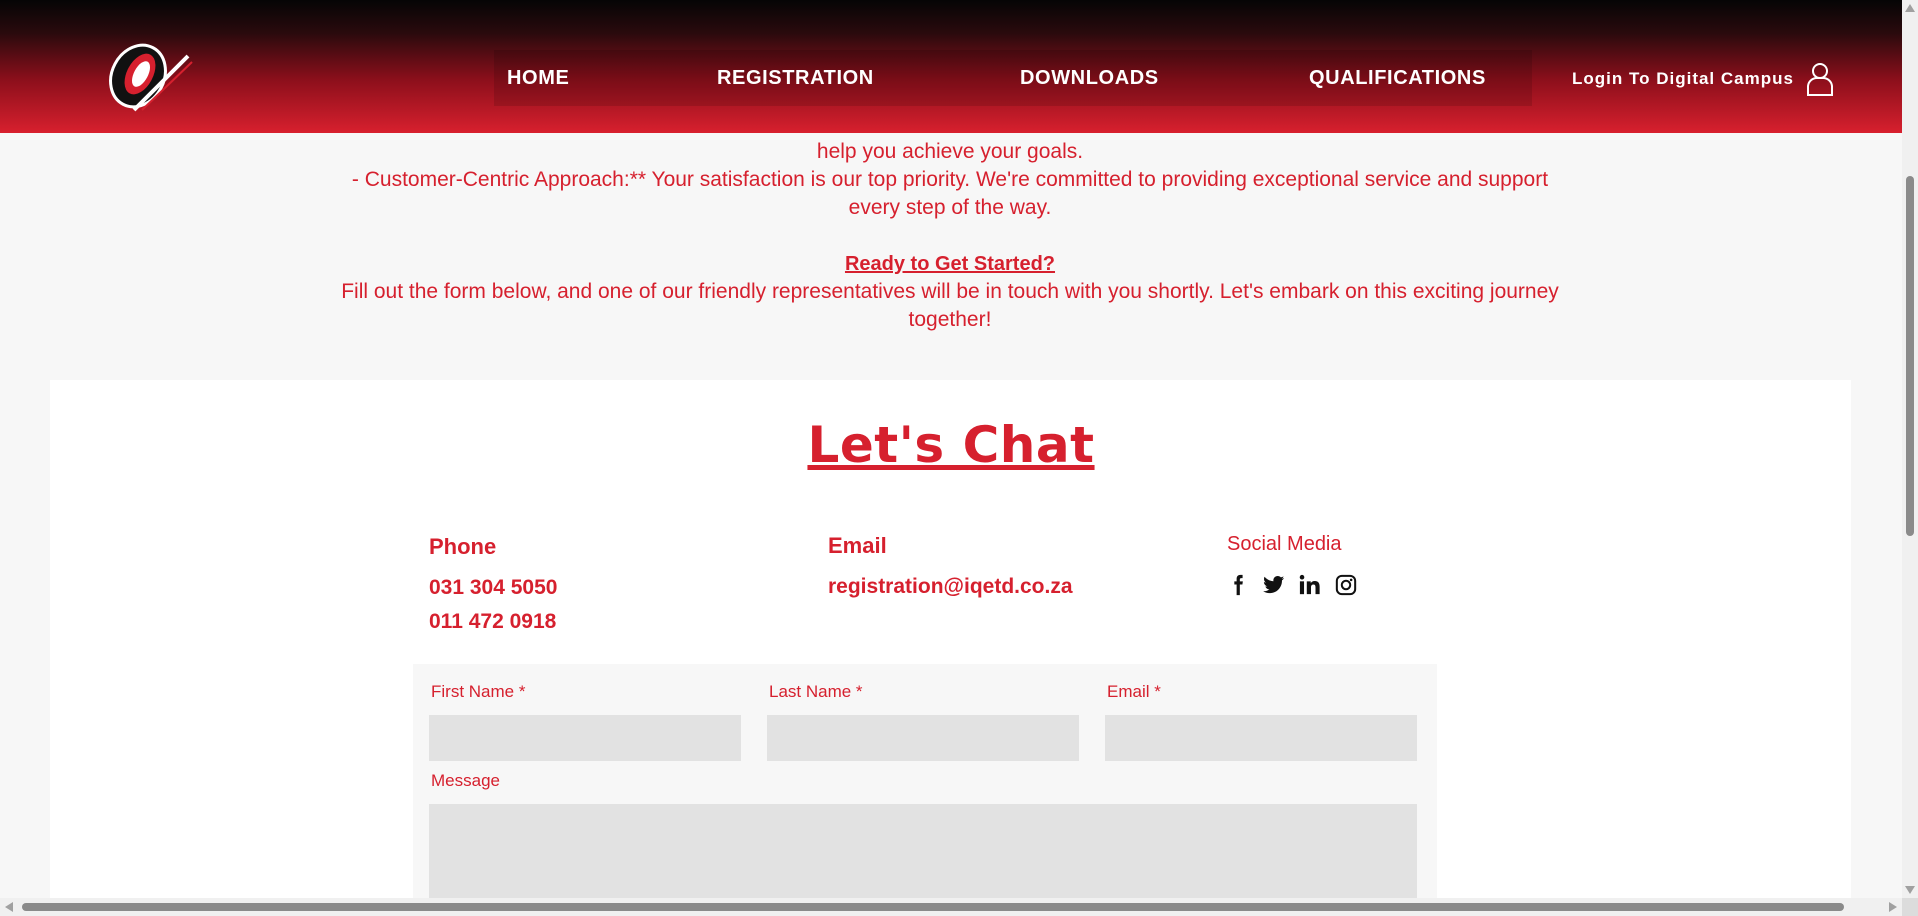 This screenshot has width=1918, height=916. I want to click on message-label: Message, so click(465, 780).